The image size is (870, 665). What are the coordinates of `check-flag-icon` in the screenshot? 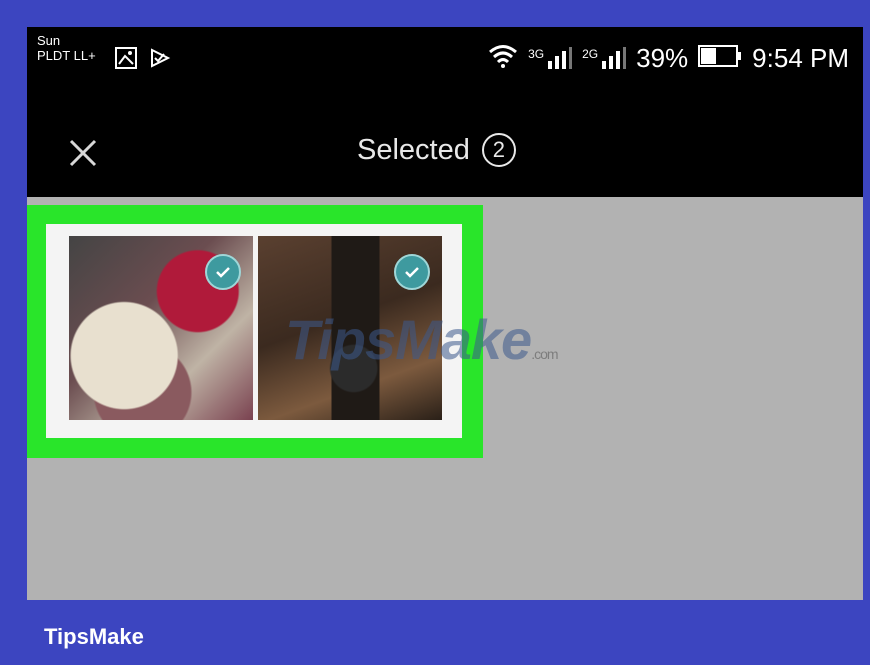 It's located at (160, 60).